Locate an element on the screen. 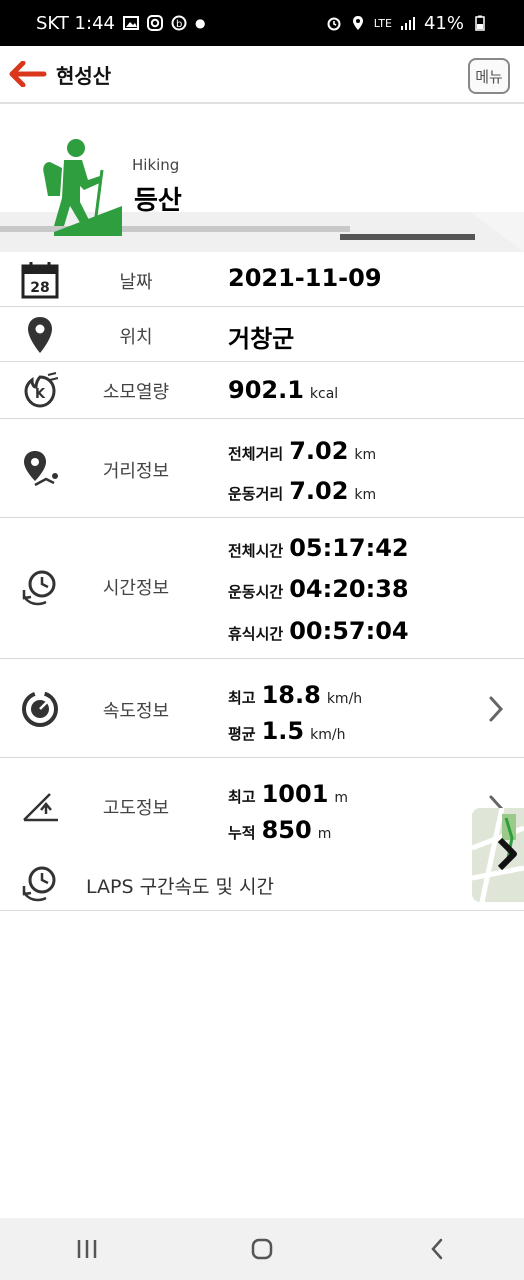  distance-moving-value: 7.02 is located at coordinates (319, 491).